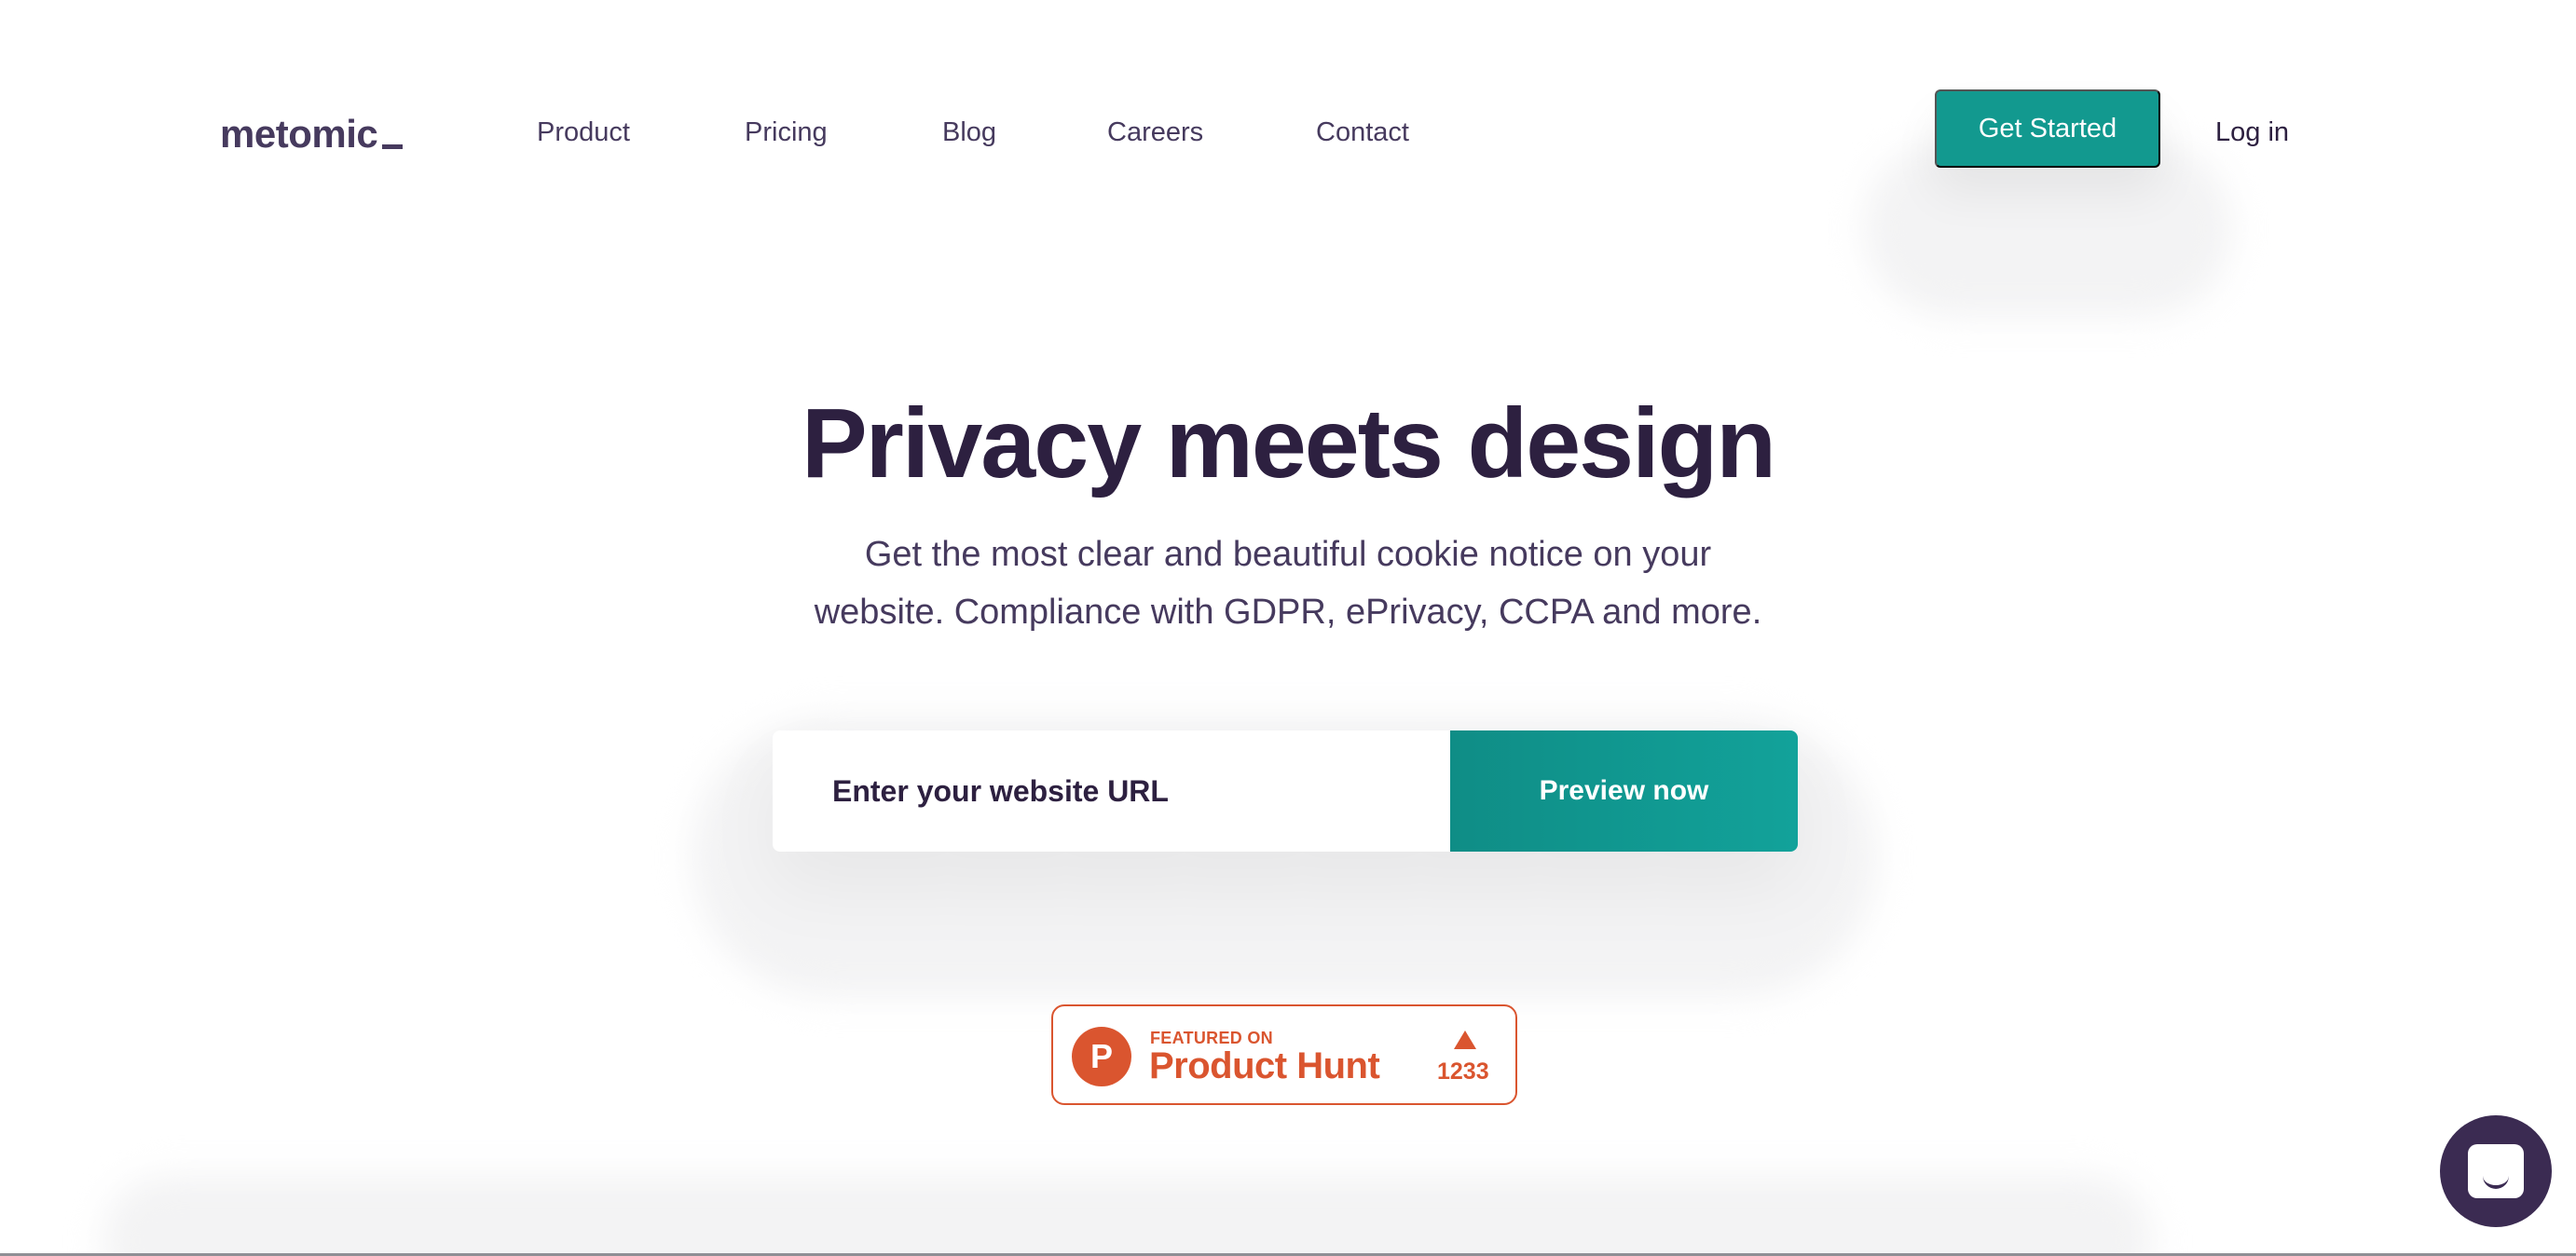 This screenshot has width=2576, height=1256. Describe the element at coordinates (1101, 1057) in the screenshot. I see `product-hunt-logo-icon: P` at that location.